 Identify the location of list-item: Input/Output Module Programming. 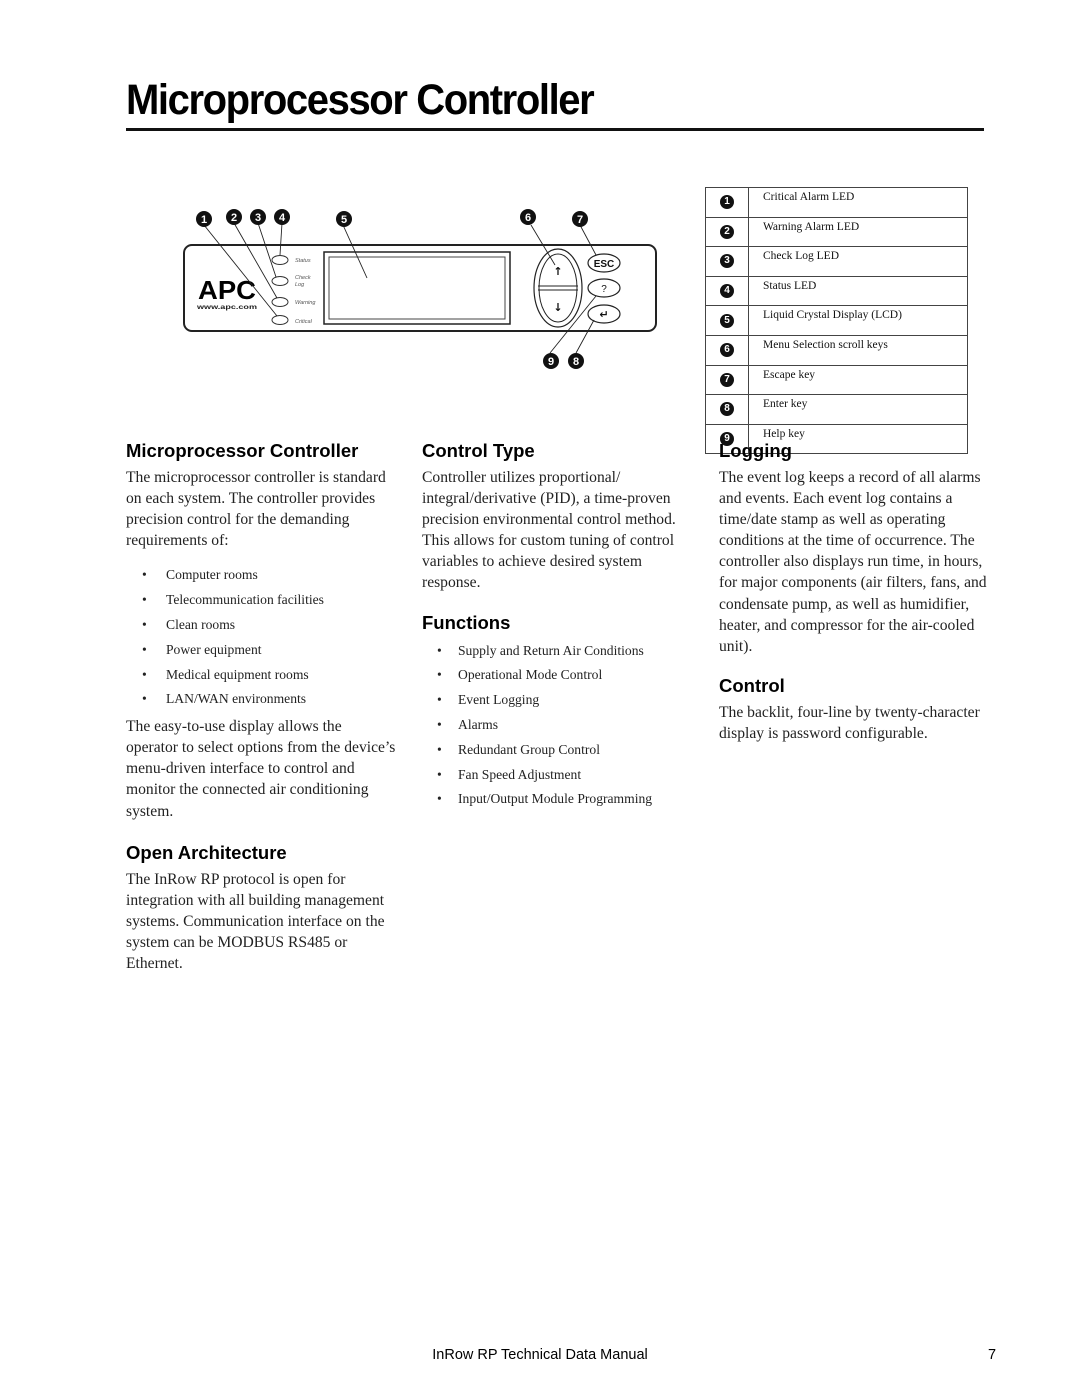
(557, 799).